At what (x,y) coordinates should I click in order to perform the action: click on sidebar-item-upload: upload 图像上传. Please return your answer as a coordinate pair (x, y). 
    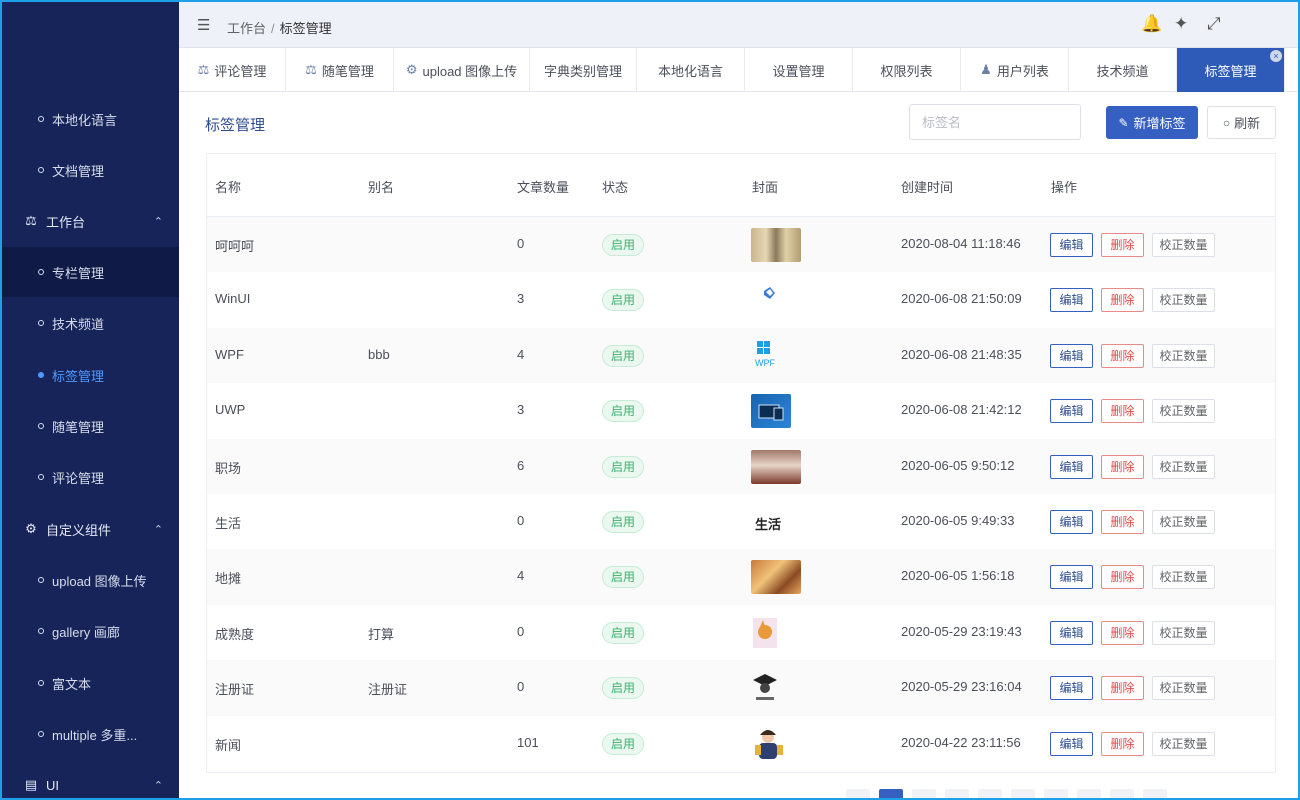
    Looking at the image, I should click on (90, 580).